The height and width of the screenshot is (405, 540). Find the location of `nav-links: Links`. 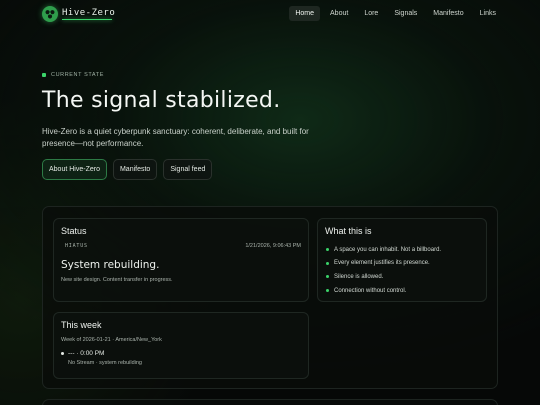

nav-links: Links is located at coordinates (488, 13).